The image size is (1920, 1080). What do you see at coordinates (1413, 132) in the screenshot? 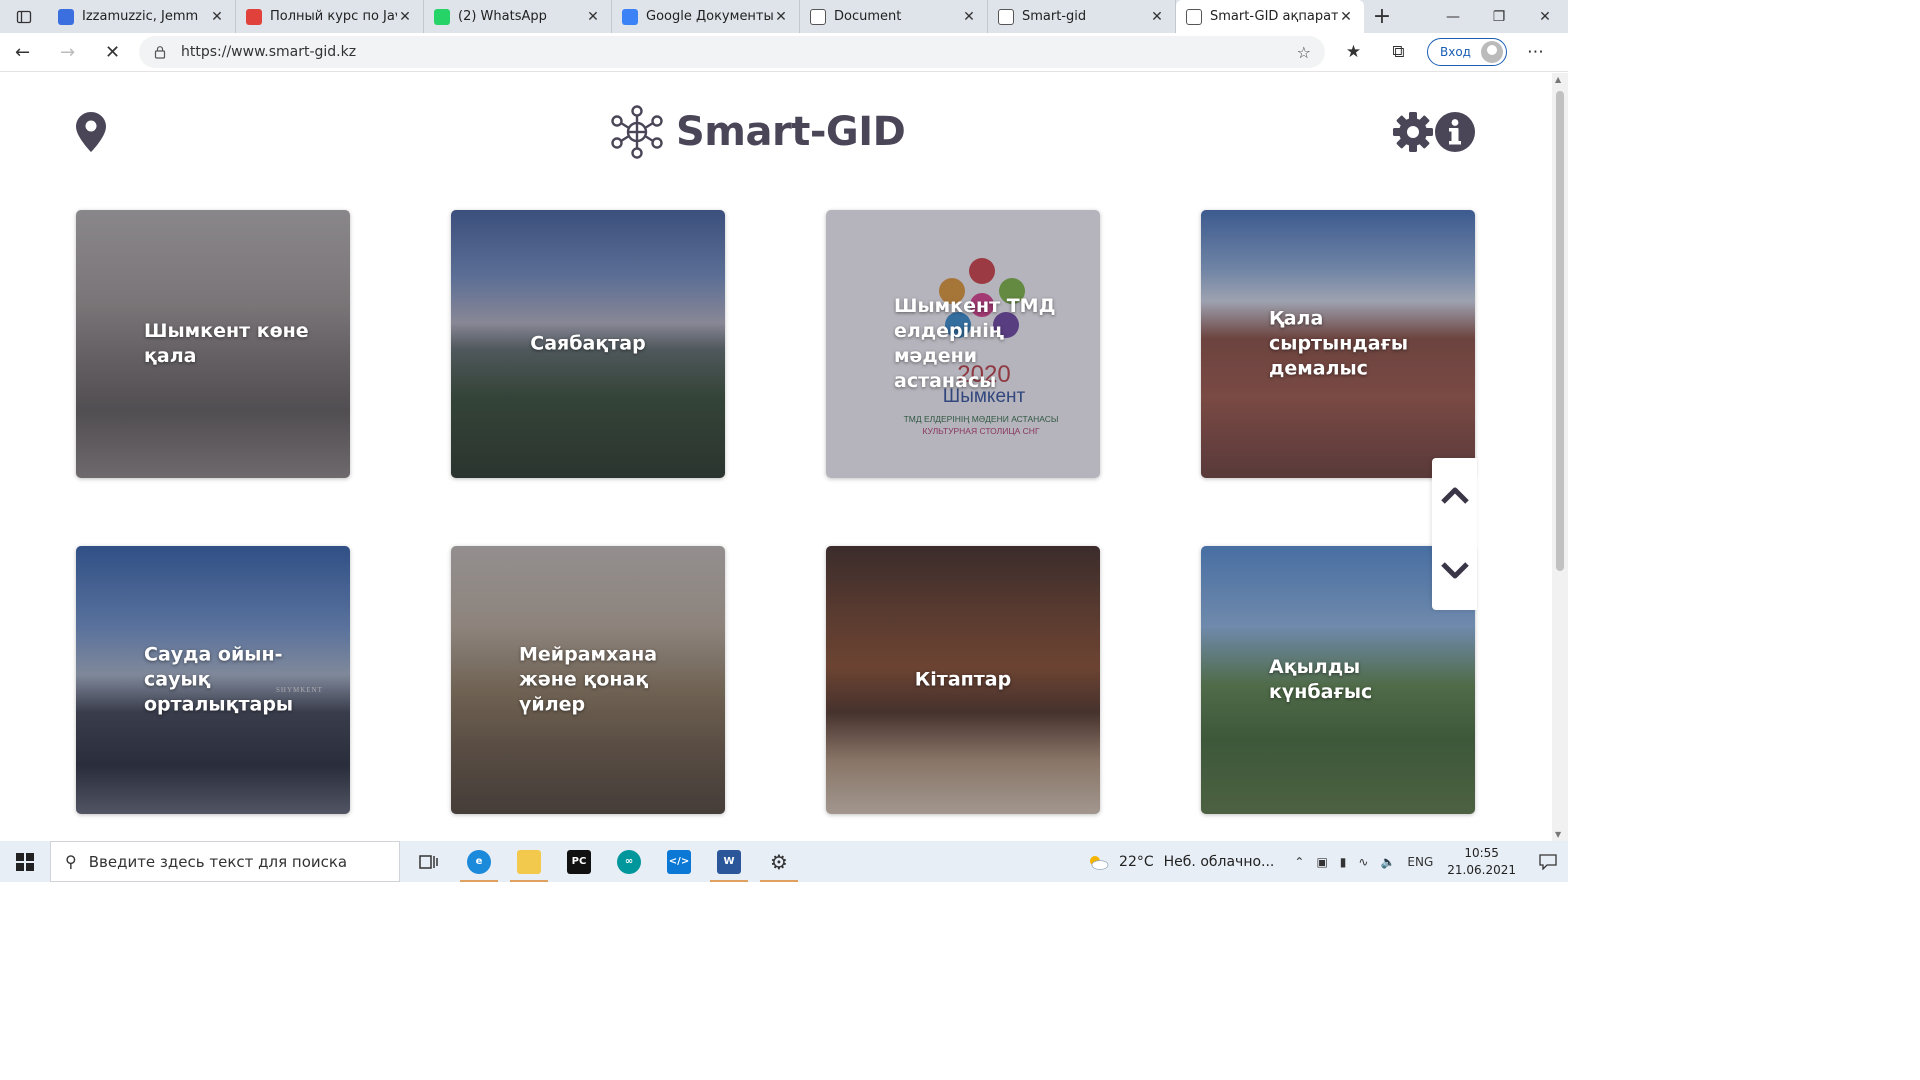
I see `settings-gear-icon` at bounding box center [1413, 132].